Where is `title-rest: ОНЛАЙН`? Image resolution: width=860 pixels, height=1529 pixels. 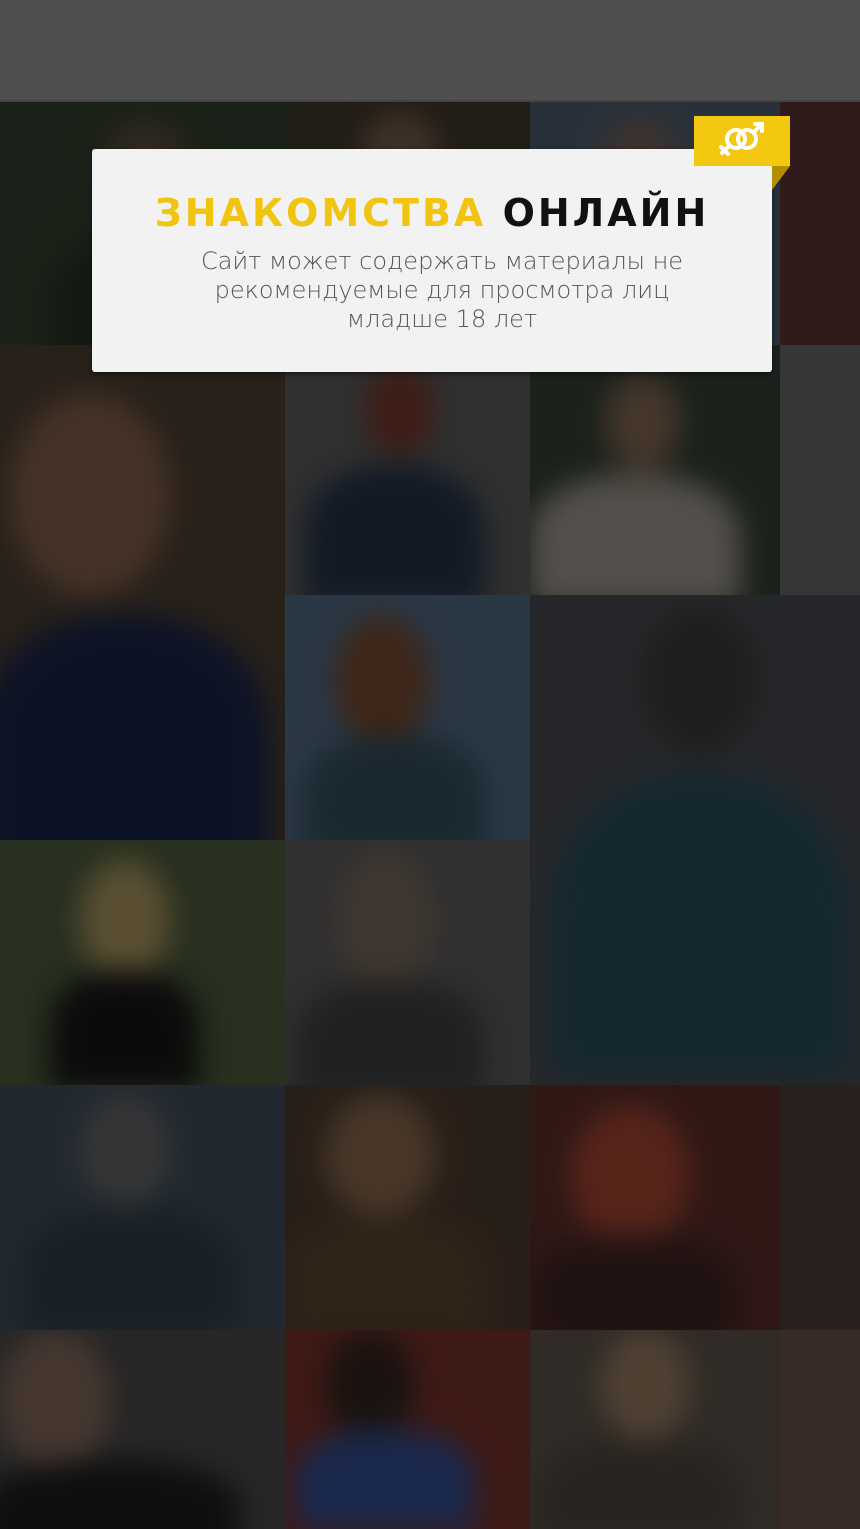 title-rest: ОНЛАЙН is located at coordinates (606, 213).